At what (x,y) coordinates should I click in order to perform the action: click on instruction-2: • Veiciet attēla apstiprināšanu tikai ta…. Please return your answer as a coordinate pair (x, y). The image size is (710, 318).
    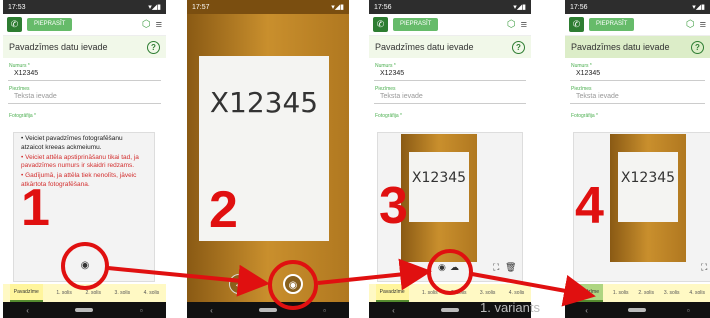
    Looking at the image, I should click on (80, 161).